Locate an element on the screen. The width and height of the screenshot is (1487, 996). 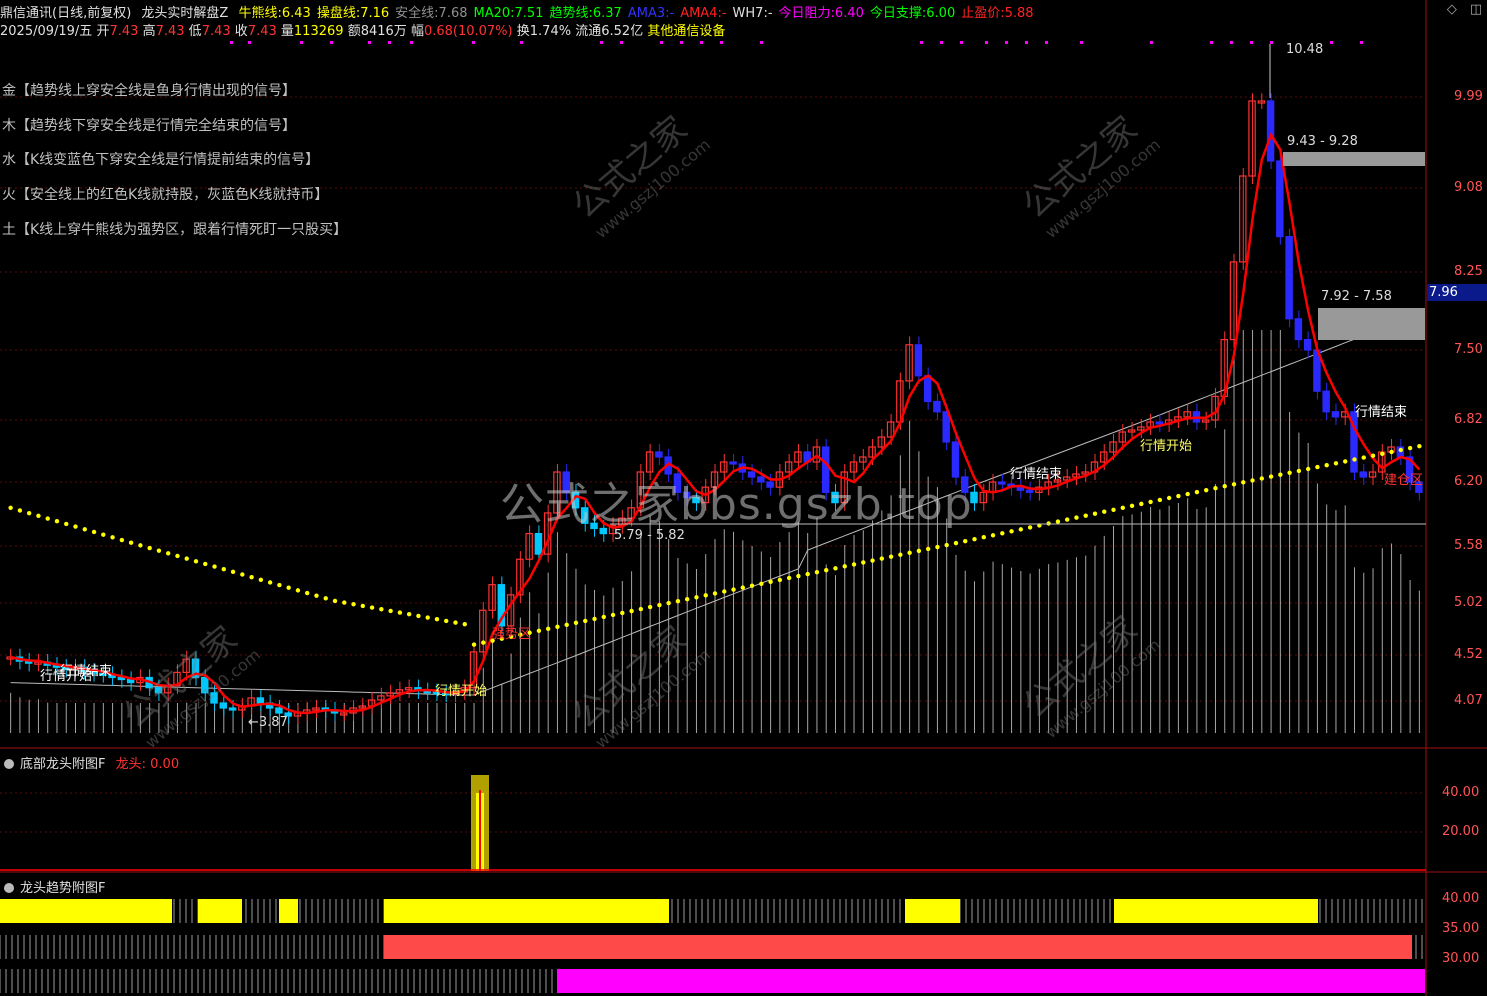
y-tick: 4.52 is located at coordinates (1468, 654).